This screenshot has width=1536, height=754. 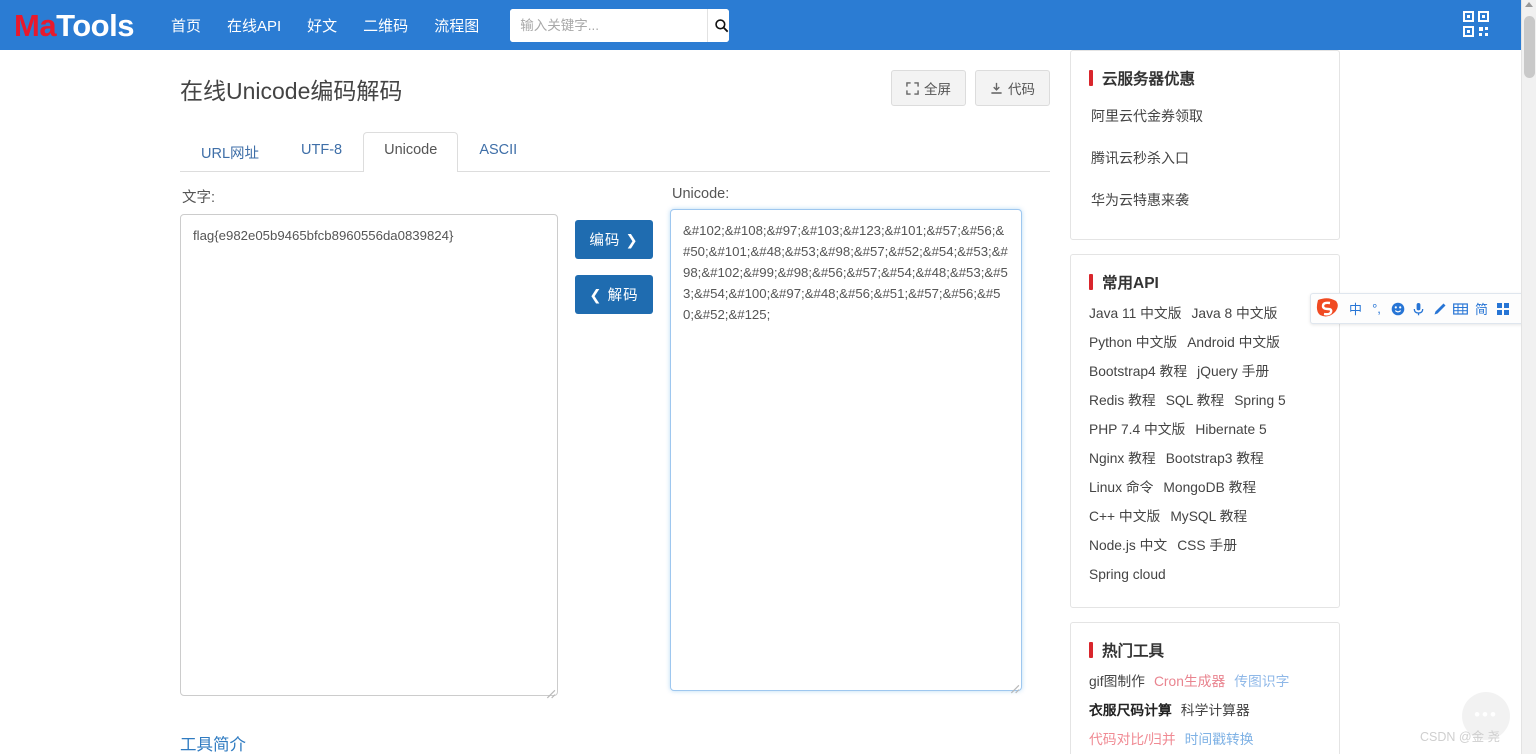 I want to click on promo-link-tencent: 腾讯云秒杀入口, so click(x=1205, y=158).